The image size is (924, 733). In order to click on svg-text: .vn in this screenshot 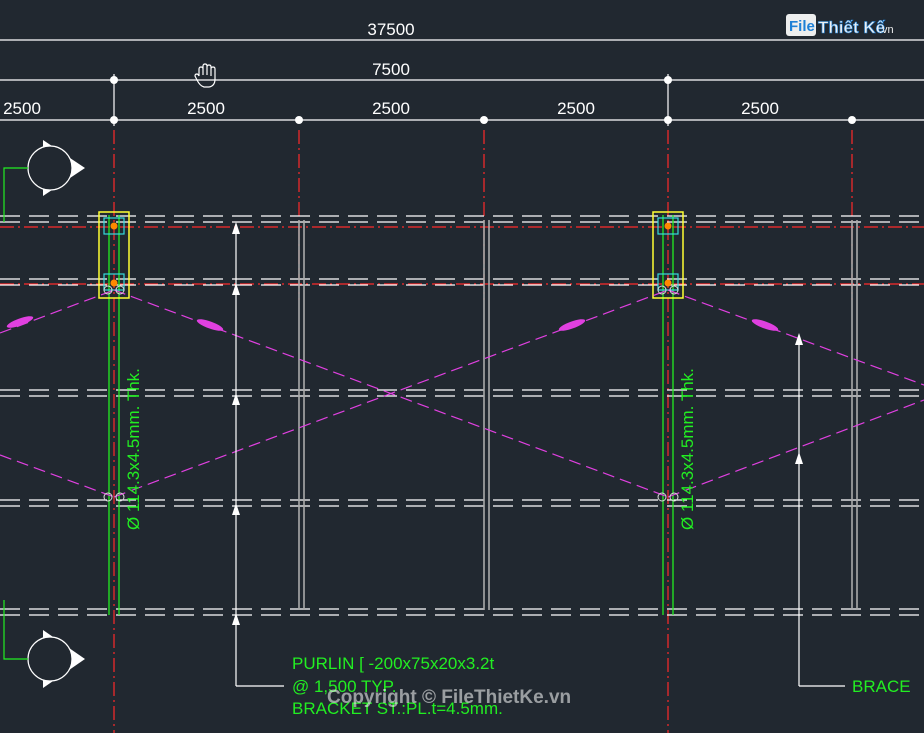, I will do `click(886, 30)`.